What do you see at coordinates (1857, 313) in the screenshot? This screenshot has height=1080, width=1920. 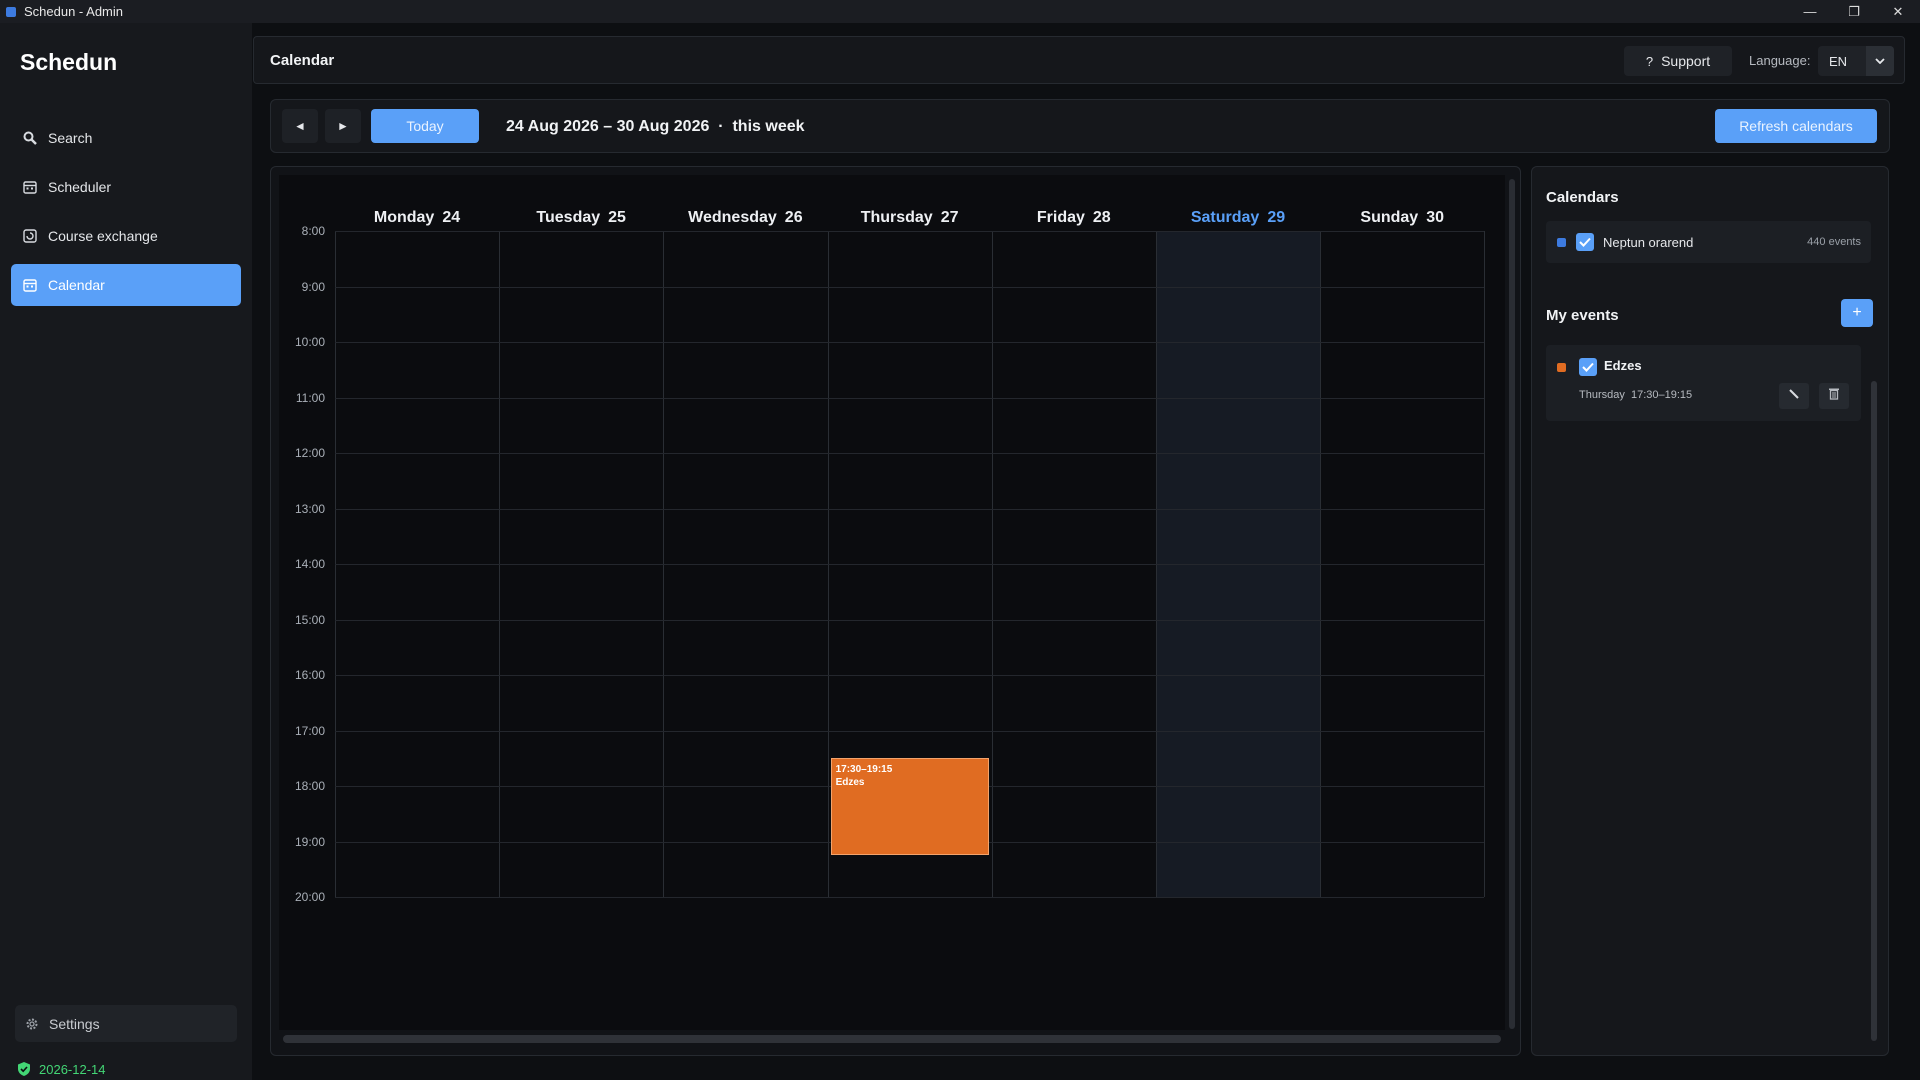 I see `add-event-button: +` at bounding box center [1857, 313].